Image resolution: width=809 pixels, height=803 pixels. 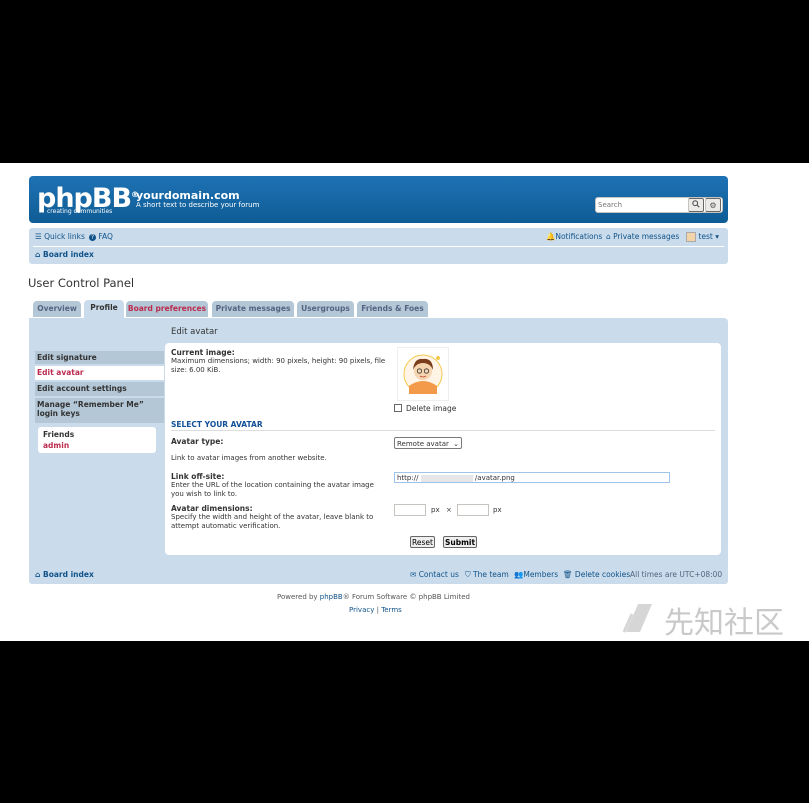 I want to click on avatar-type-value: Remote avatar, so click(x=423, y=444).